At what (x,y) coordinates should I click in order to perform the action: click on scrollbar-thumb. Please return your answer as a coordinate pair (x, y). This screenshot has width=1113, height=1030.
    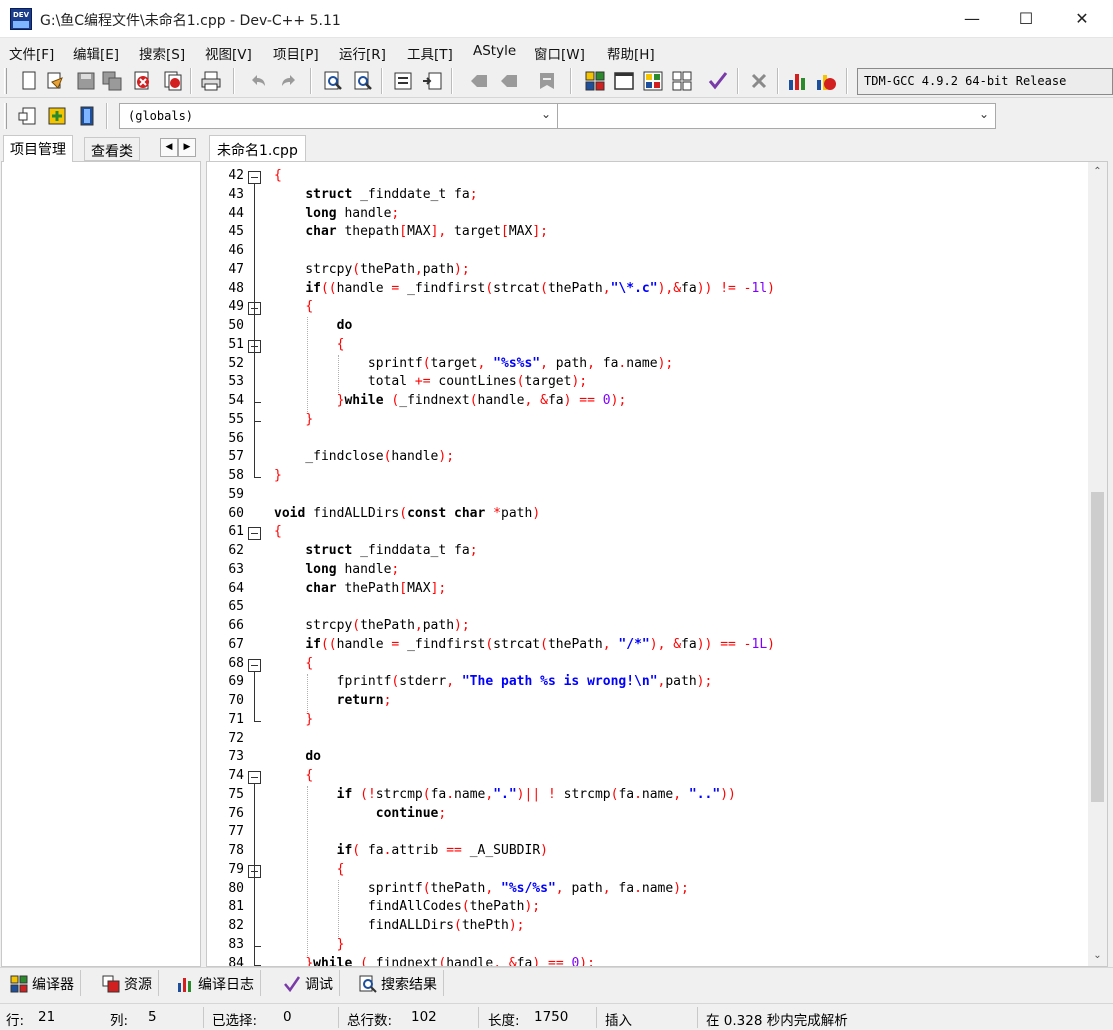
    Looking at the image, I should click on (1097, 647).